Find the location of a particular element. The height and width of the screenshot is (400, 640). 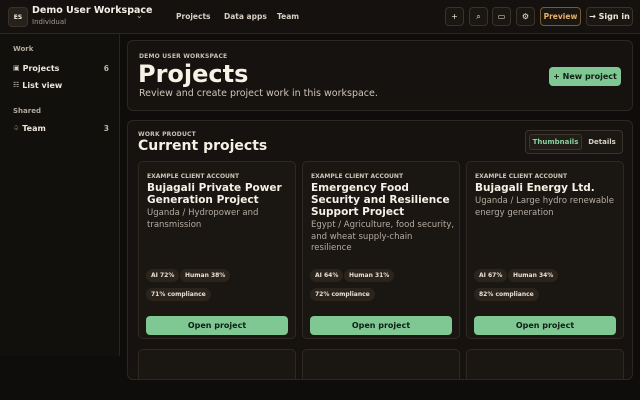

nav-data-apps: Data apps is located at coordinates (245, 16).